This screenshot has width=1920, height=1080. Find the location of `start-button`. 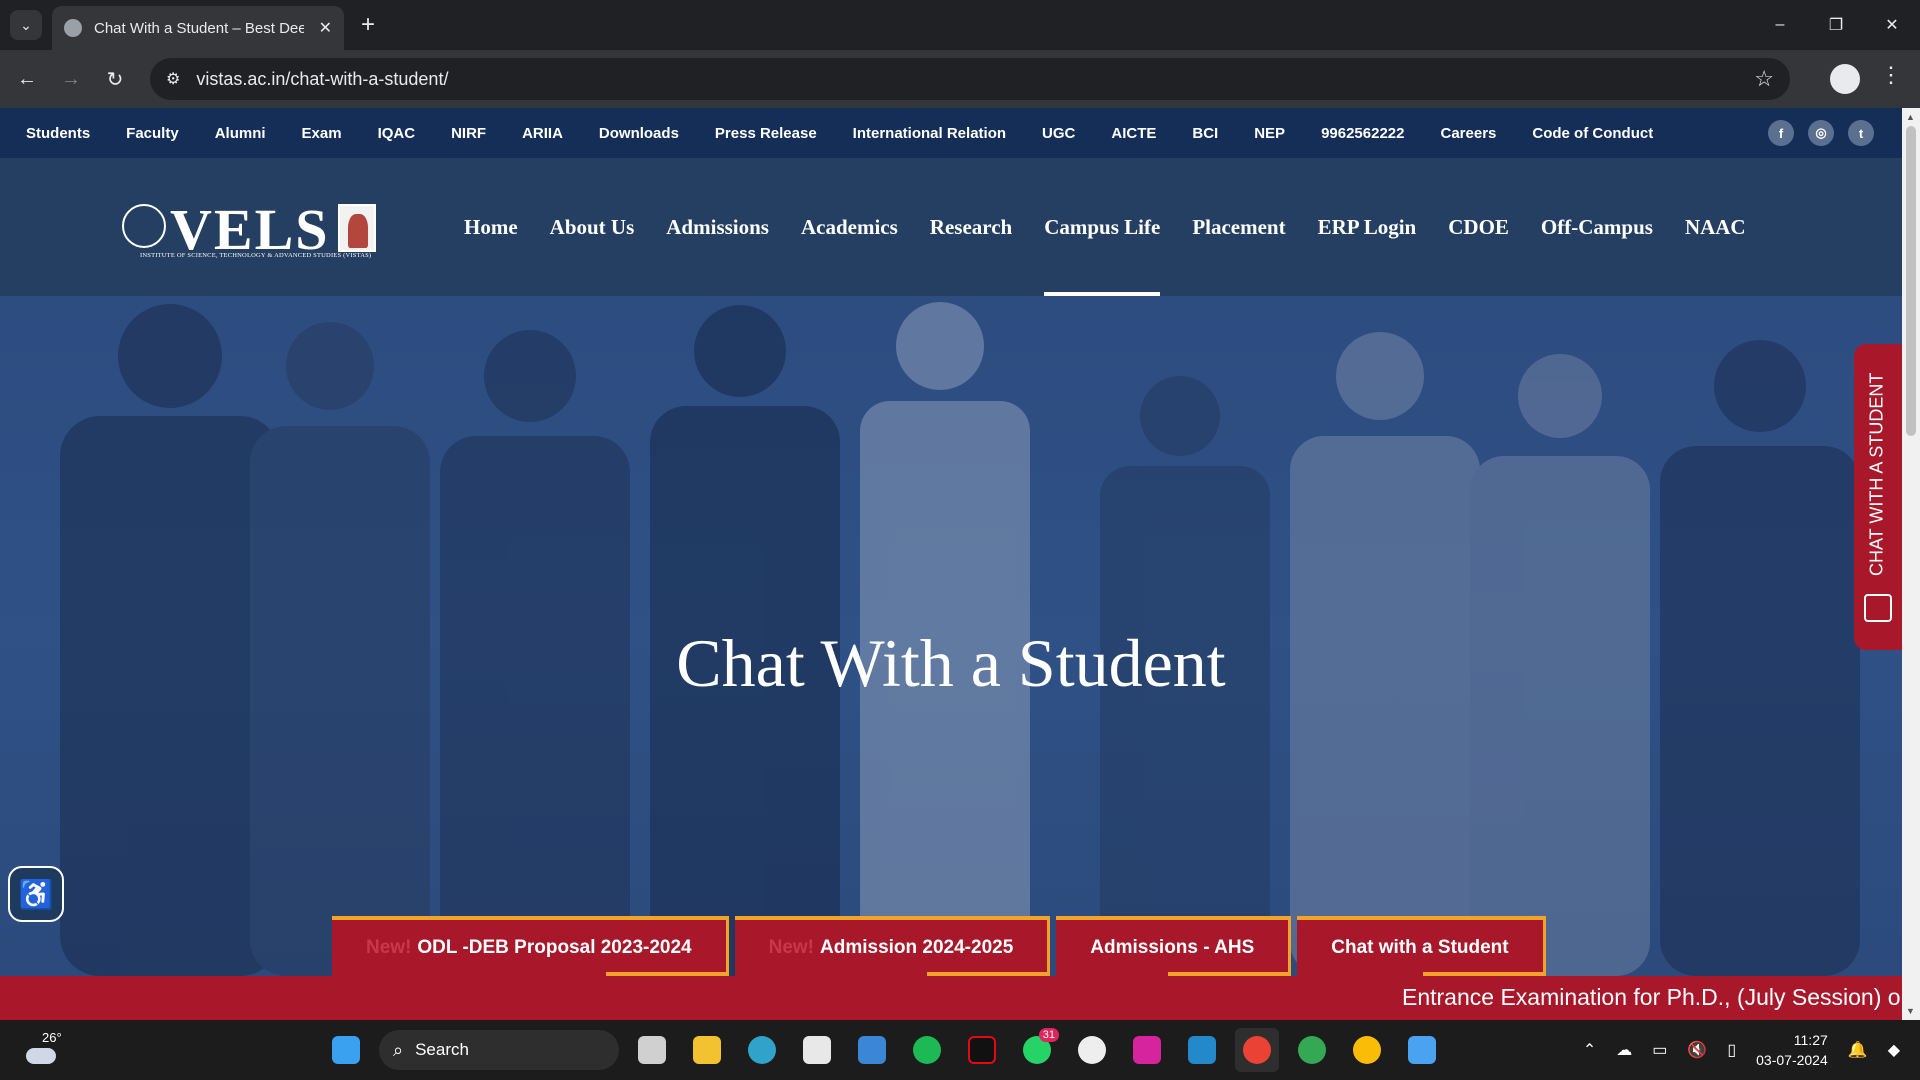

start-button is located at coordinates (346, 1050).